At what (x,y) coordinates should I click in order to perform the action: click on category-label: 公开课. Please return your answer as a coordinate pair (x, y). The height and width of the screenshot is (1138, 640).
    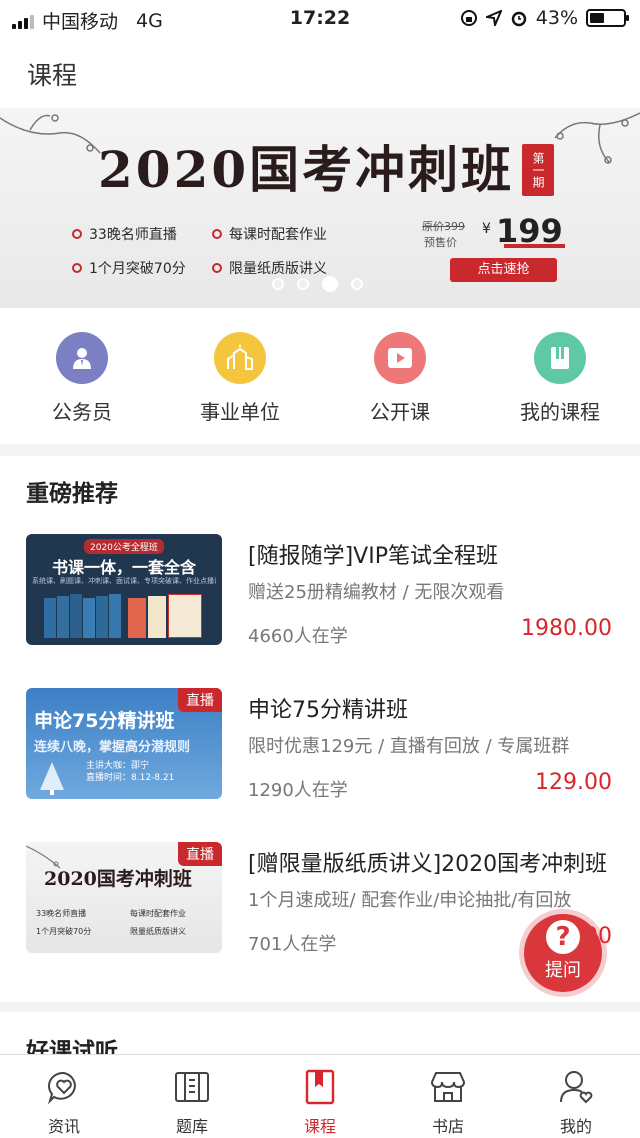
    Looking at the image, I should click on (400, 412).